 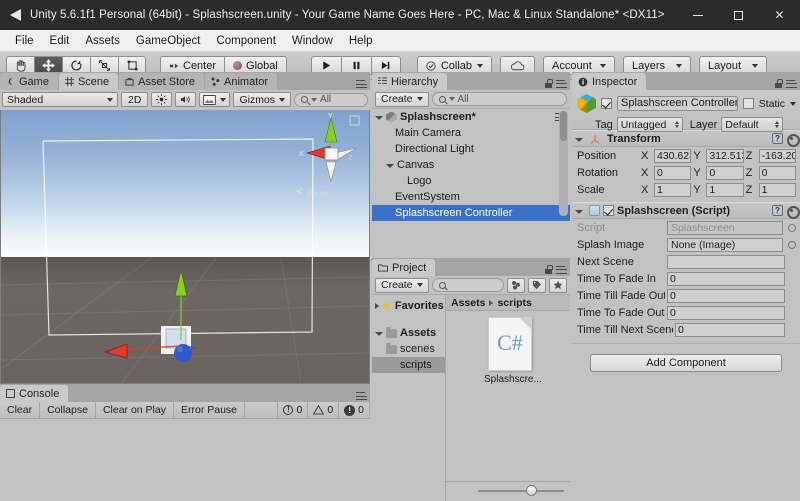 What do you see at coordinates (725, 155) in the screenshot?
I see `position-y-input: 312.513` at bounding box center [725, 155].